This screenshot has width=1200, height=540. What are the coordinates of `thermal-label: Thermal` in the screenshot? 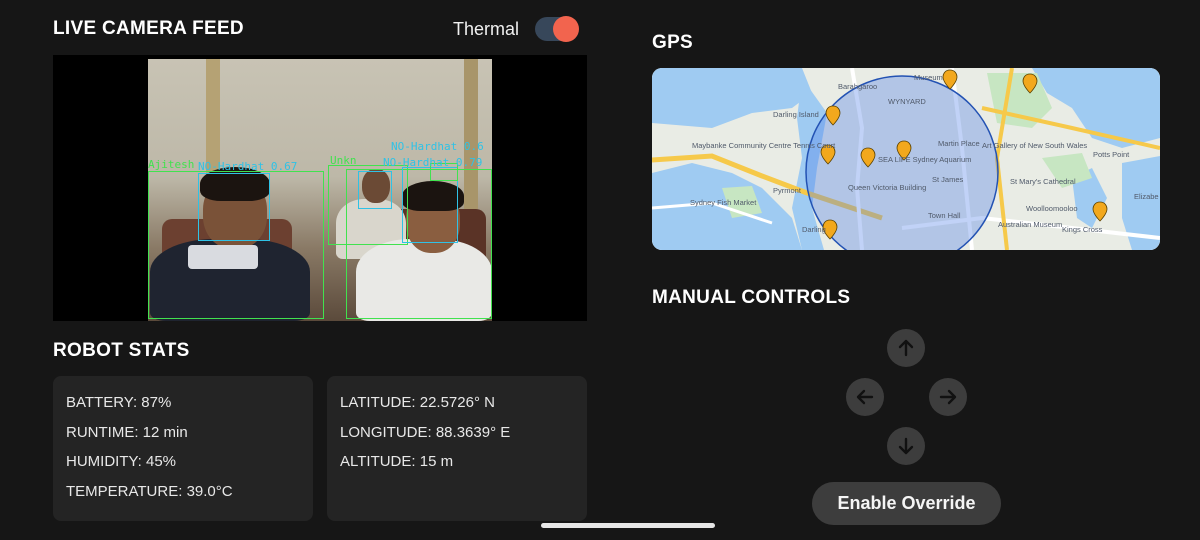 It's located at (486, 28).